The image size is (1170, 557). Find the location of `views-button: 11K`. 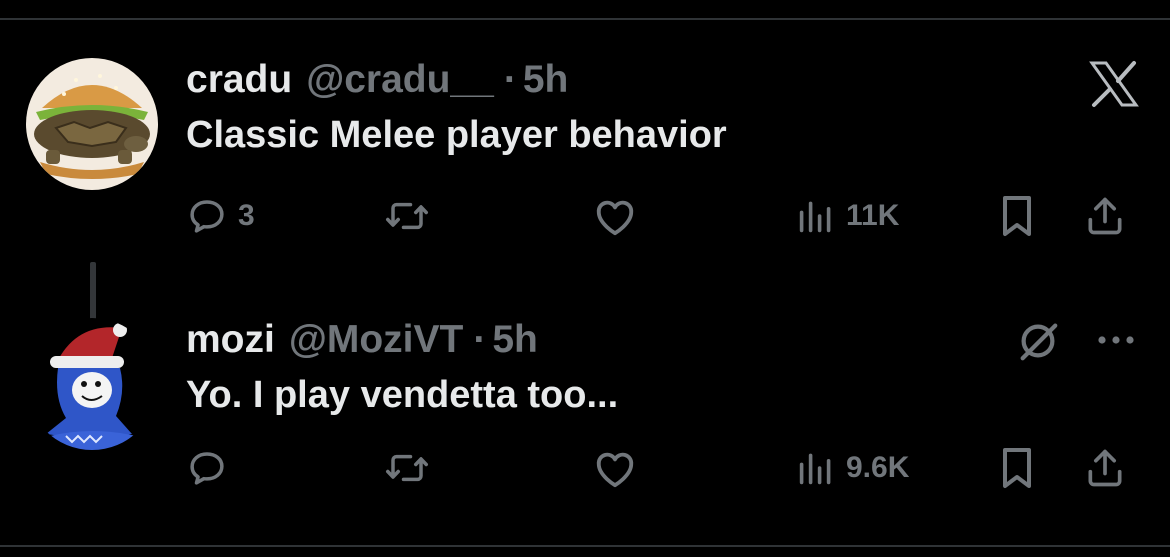

views-button: 11K is located at coordinates (847, 216).